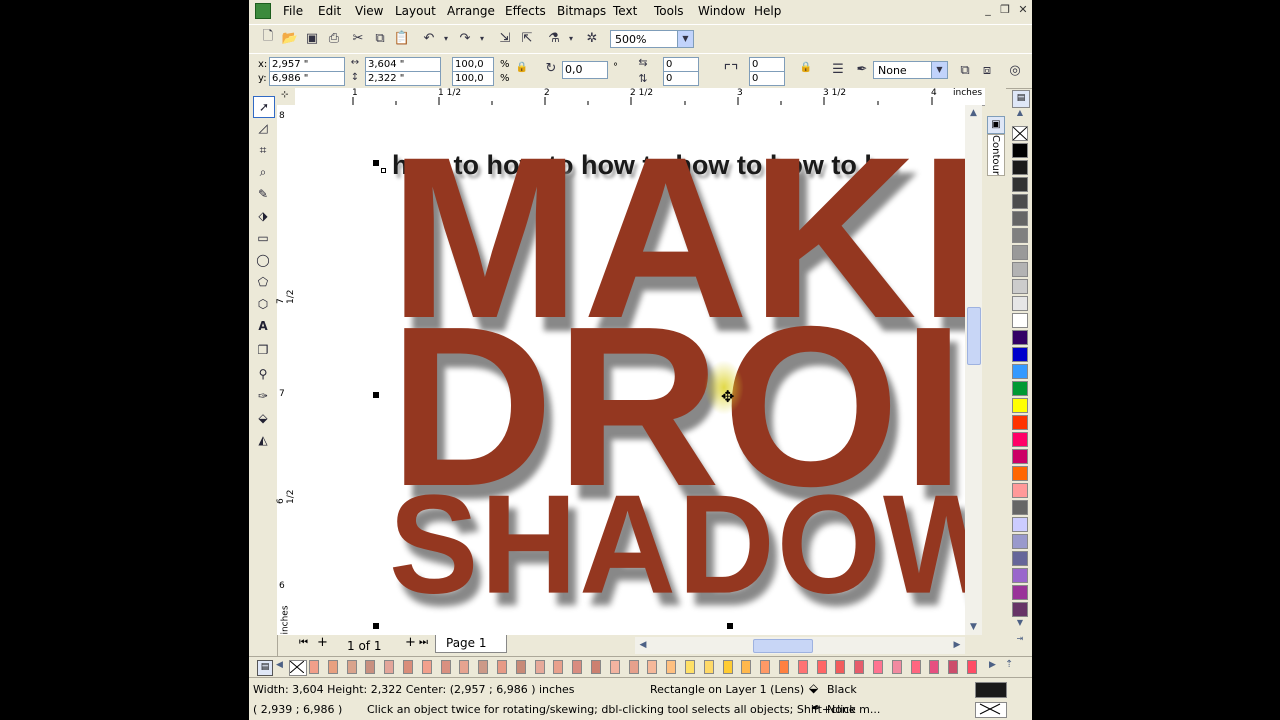 This screenshot has height=720, width=1280. Describe the element at coordinates (973, 370) in the screenshot. I see `vertical-scrollbar: ▲ ▼` at that location.